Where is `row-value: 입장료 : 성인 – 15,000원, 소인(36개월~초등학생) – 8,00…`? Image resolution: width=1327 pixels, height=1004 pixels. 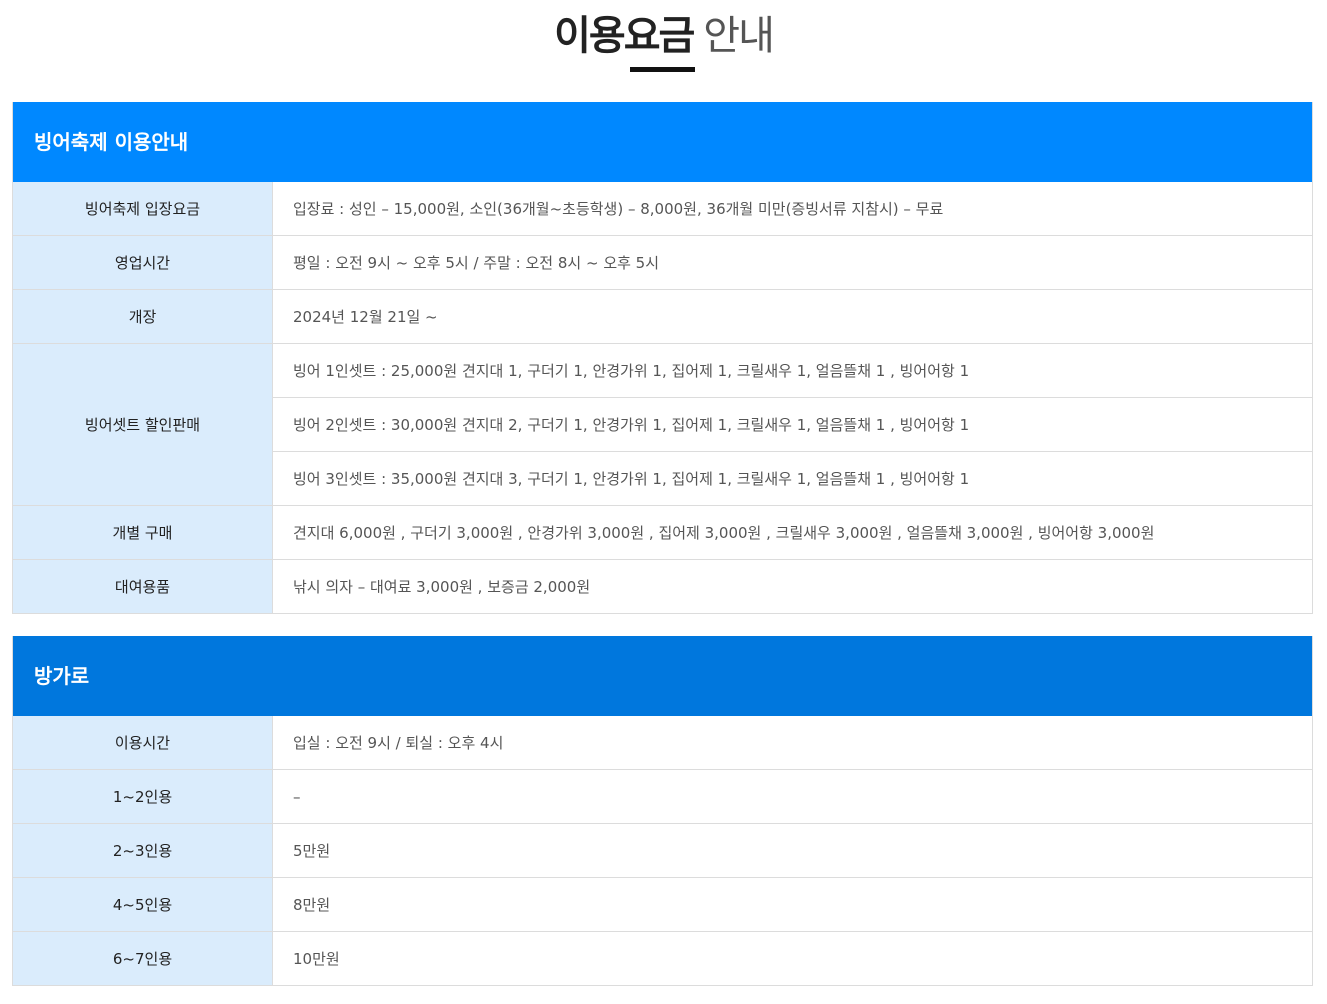
row-value: 입장료 : 성인 – 15,000원, 소인(36개월~초등학생) – 8,00… is located at coordinates (618, 209).